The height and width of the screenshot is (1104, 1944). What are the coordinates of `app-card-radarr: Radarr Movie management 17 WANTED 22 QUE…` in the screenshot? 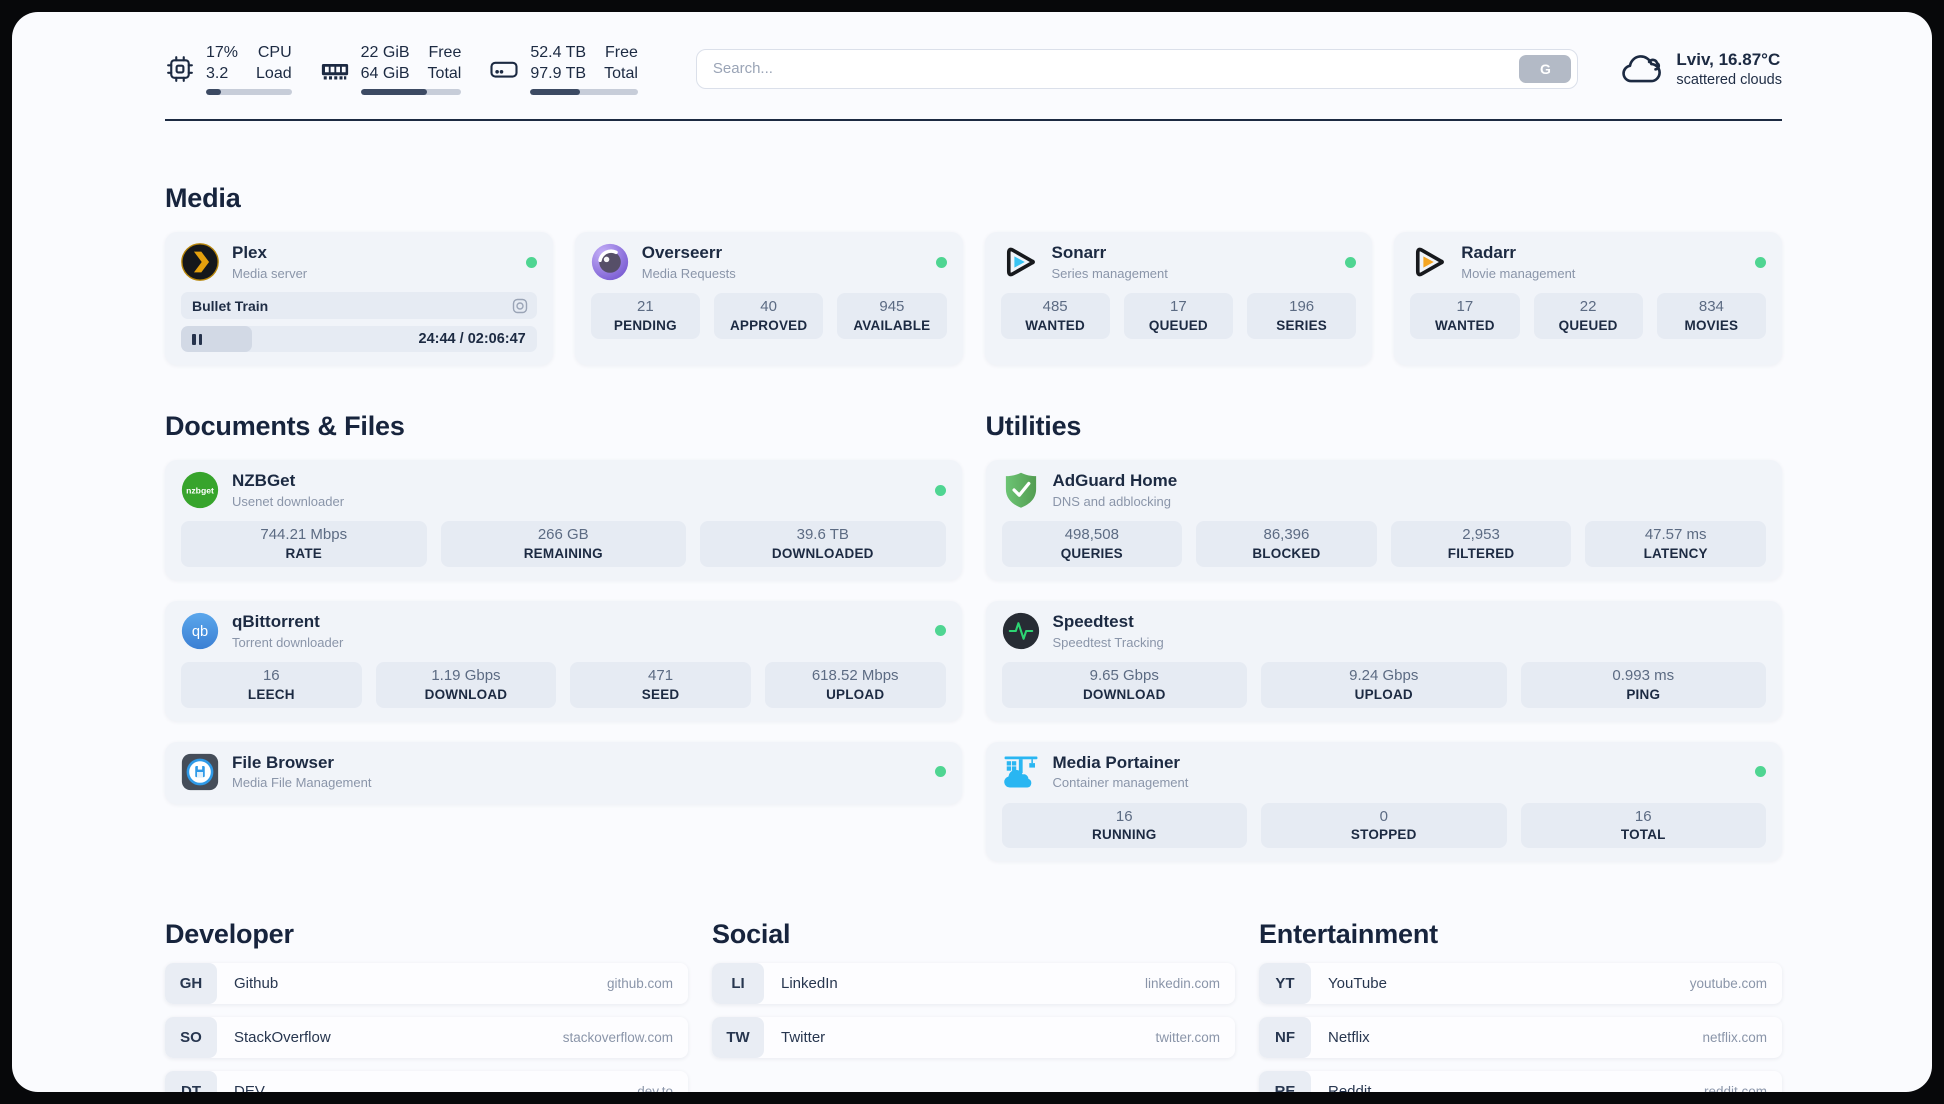 It's located at (1588, 299).